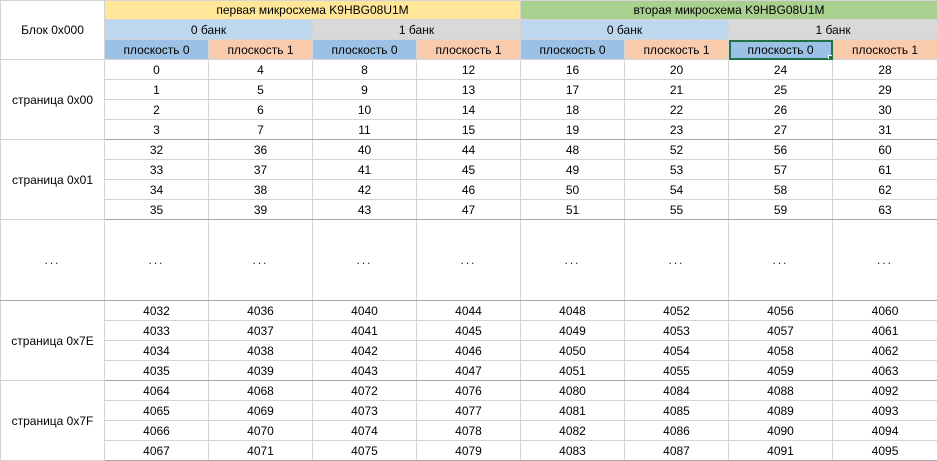 The width and height of the screenshot is (937, 461). Describe the element at coordinates (780, 430) in the screenshot. I see `data-cell: 4090` at that location.